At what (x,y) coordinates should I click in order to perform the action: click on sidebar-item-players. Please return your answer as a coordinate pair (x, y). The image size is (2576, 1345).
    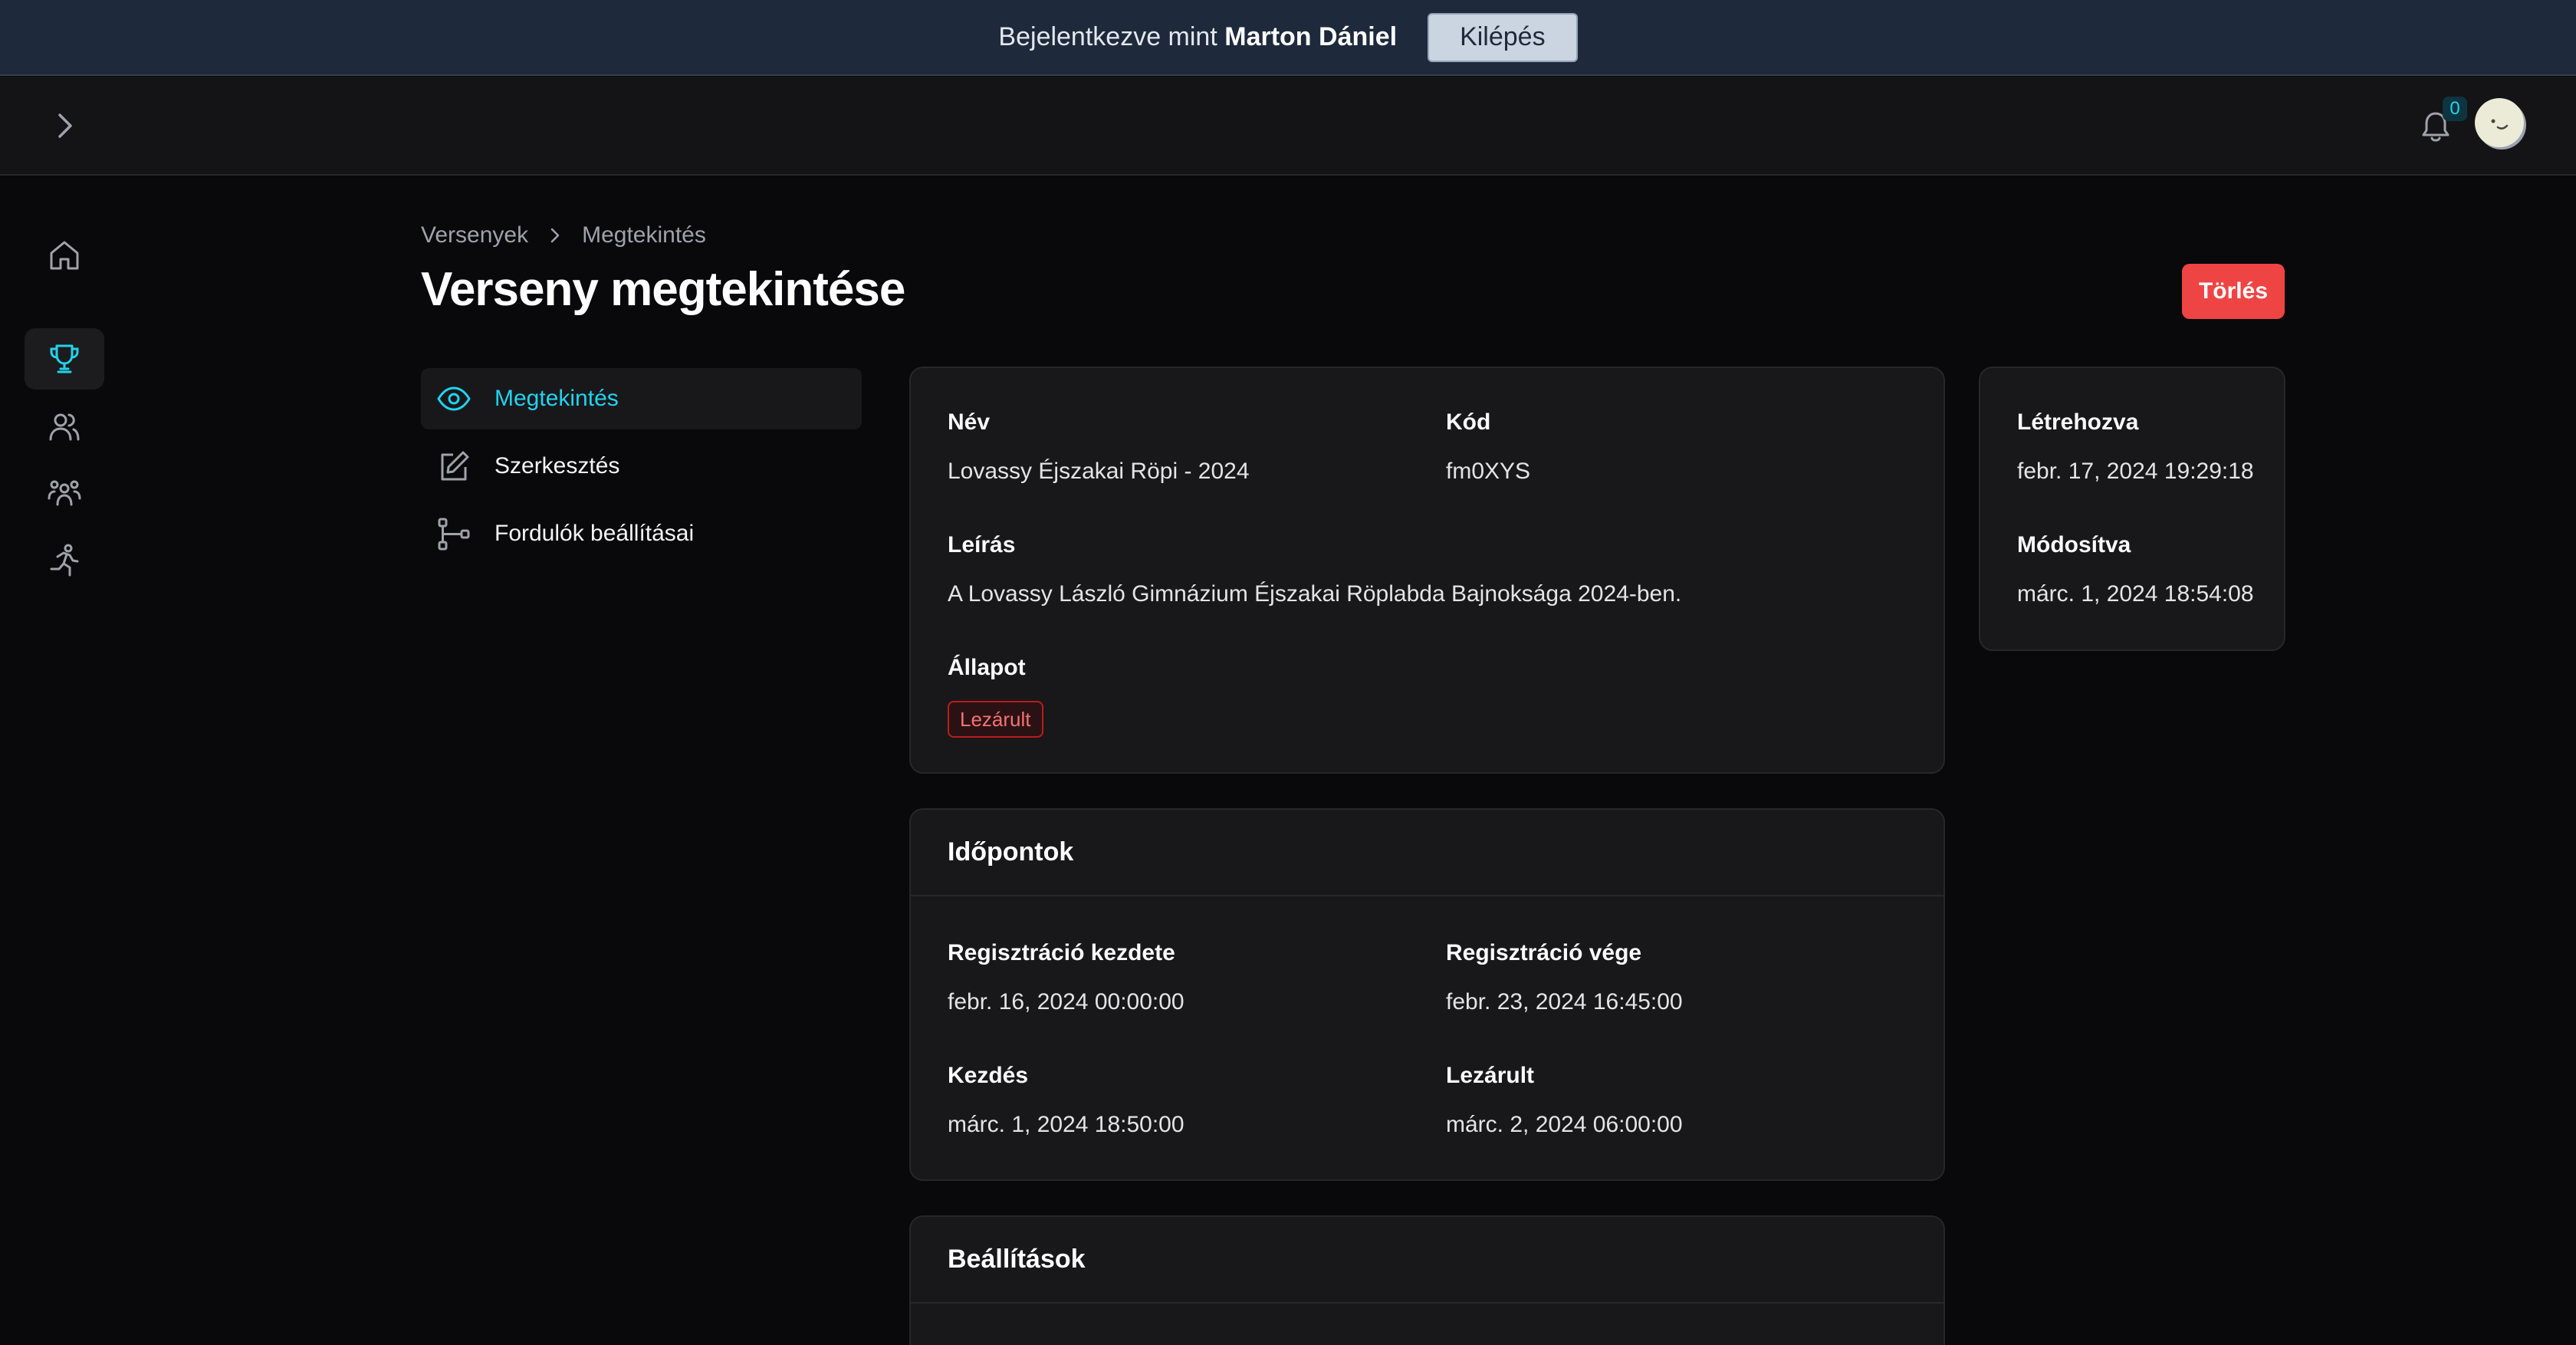
    Looking at the image, I should click on (65, 560).